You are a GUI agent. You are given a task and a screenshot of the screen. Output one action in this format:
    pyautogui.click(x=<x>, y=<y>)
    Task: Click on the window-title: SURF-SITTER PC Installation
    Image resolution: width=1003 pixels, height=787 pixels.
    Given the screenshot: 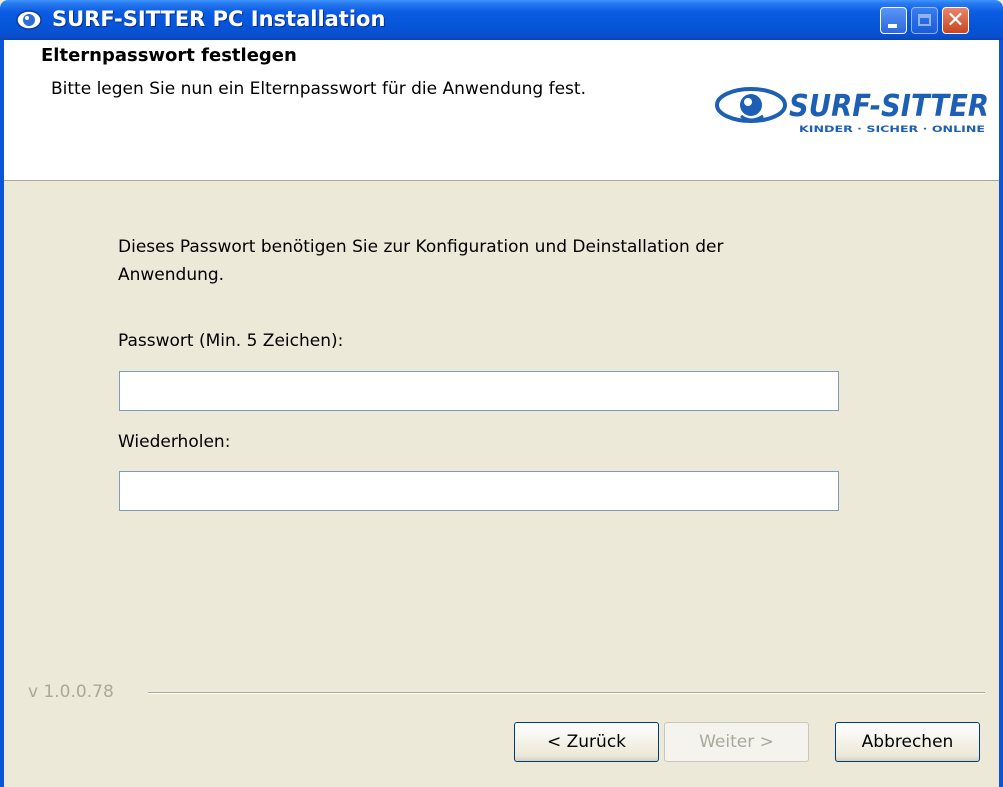 What is the action you would take?
    pyautogui.click(x=219, y=19)
    